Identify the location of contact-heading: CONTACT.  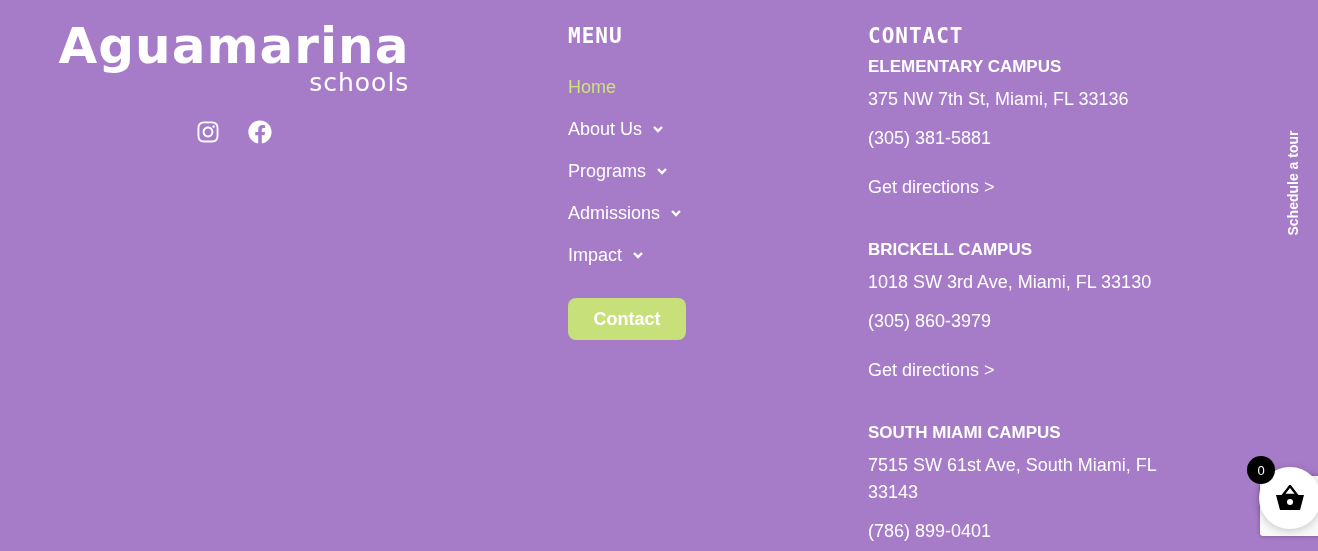
(916, 36).